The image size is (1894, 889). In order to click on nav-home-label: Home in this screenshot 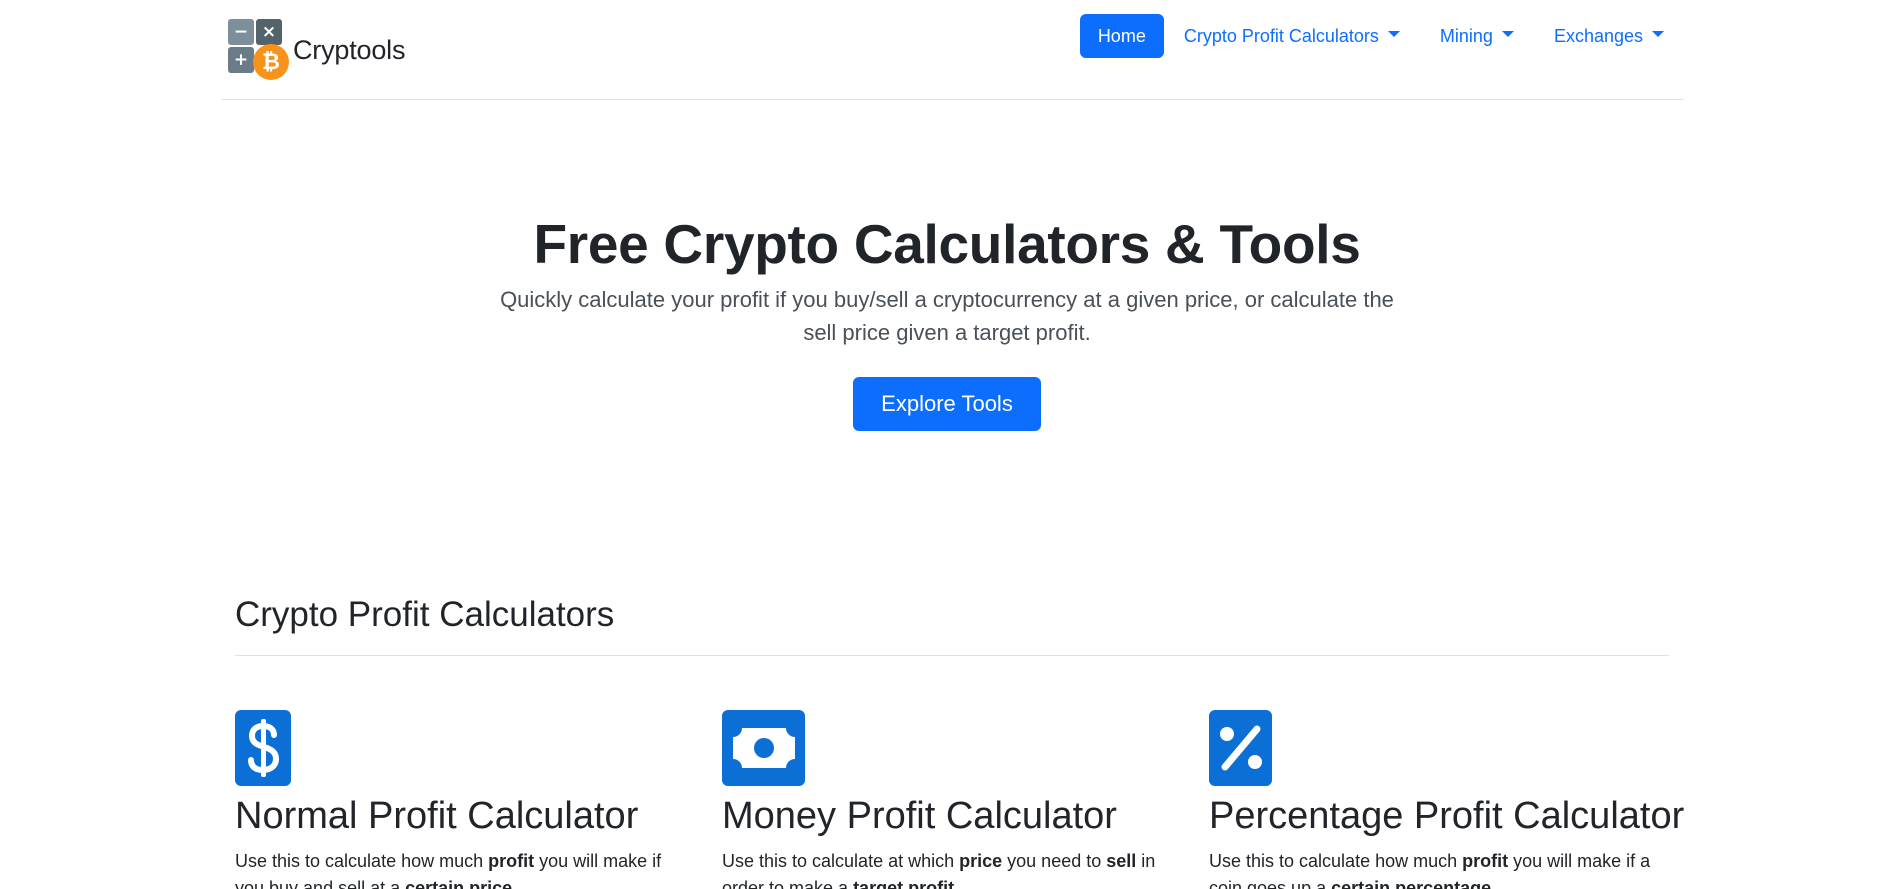, I will do `click(1121, 35)`.